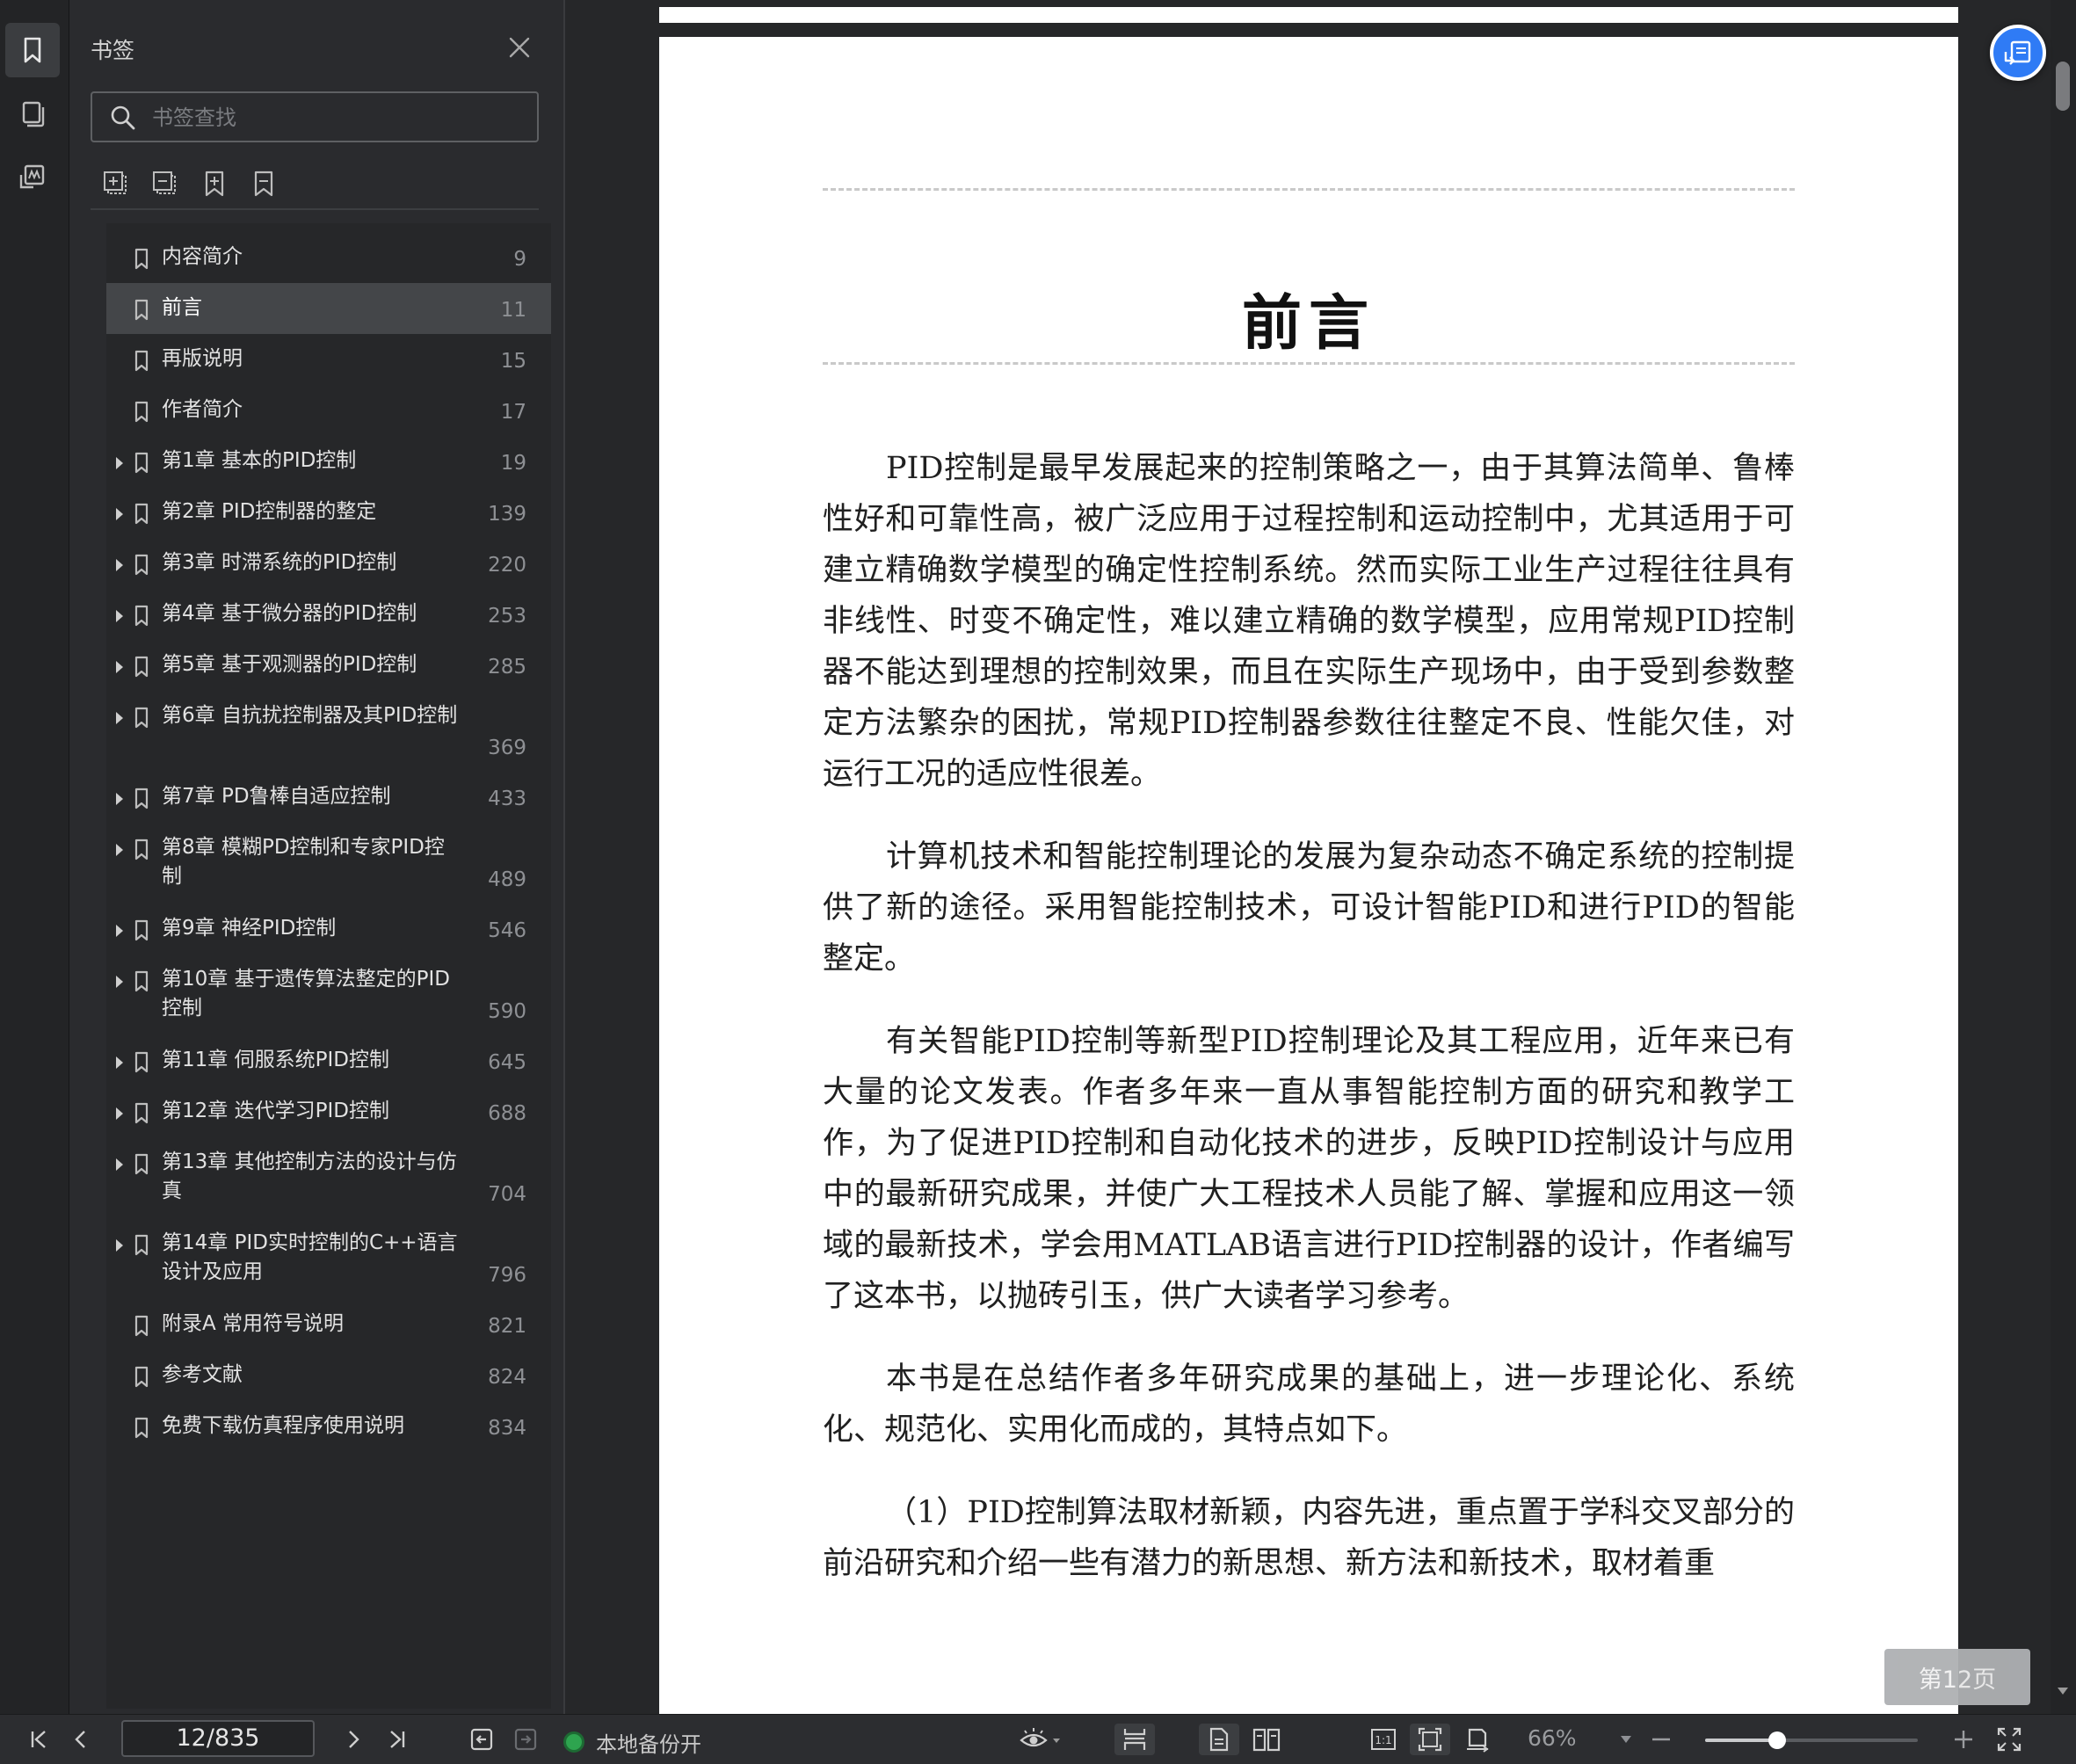 The image size is (2076, 1764). What do you see at coordinates (259, 460) in the screenshot?
I see `bookmark-title: 第1章 基本的PID控制` at bounding box center [259, 460].